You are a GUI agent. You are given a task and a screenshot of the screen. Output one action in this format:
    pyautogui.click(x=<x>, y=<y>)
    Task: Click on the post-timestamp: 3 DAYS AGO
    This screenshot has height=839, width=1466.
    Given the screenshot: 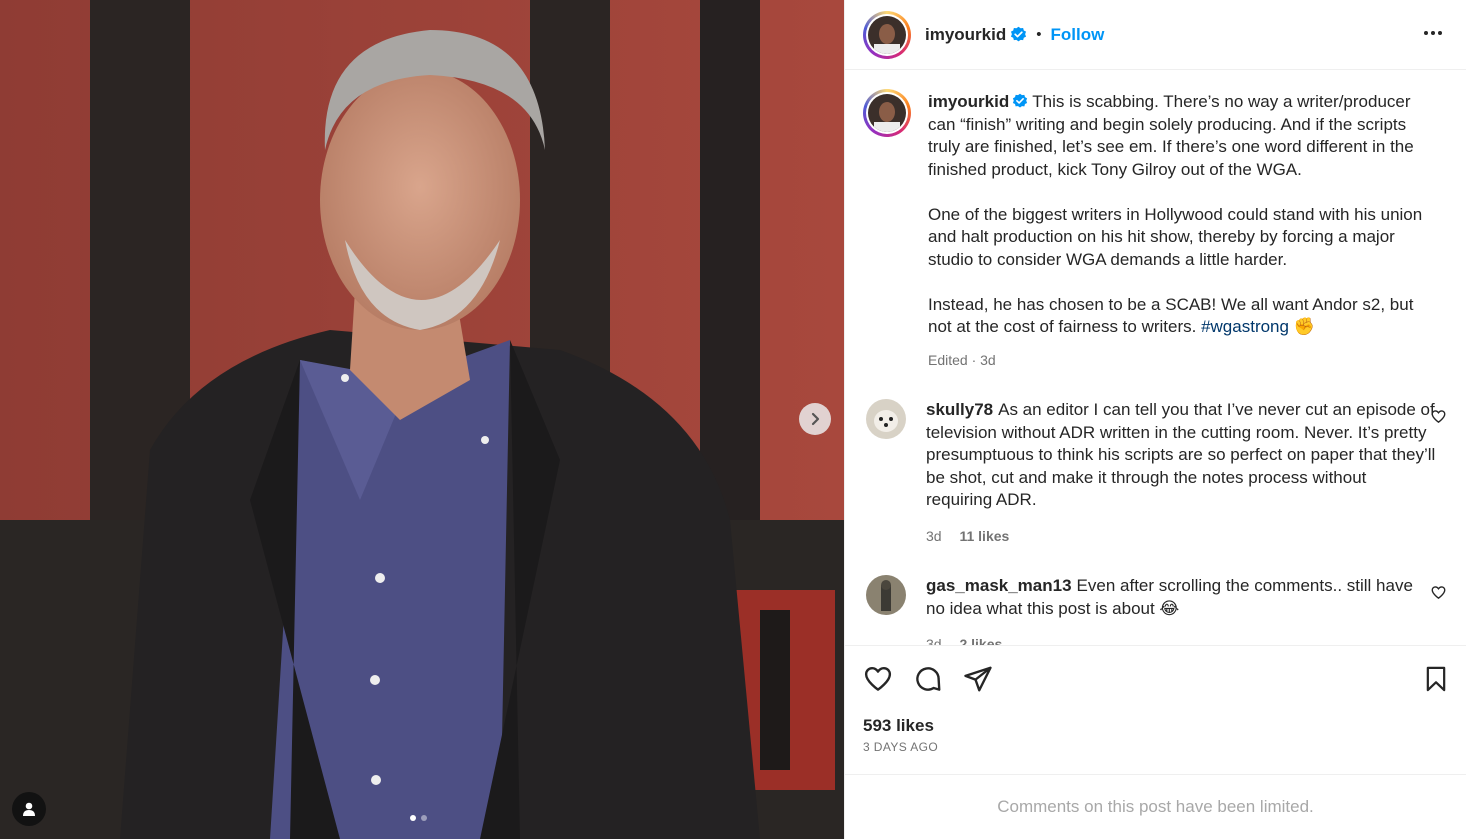 What is the action you would take?
    pyautogui.click(x=1155, y=747)
    